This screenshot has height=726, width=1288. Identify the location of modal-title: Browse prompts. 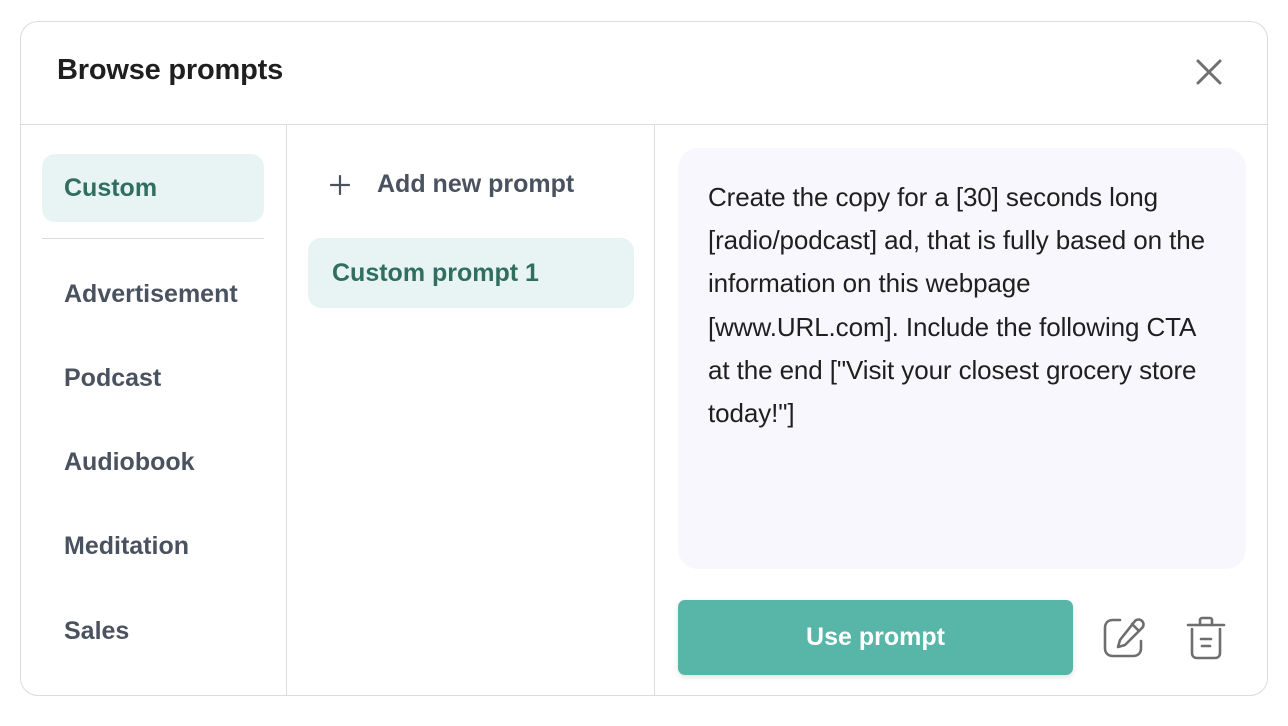
(170, 70).